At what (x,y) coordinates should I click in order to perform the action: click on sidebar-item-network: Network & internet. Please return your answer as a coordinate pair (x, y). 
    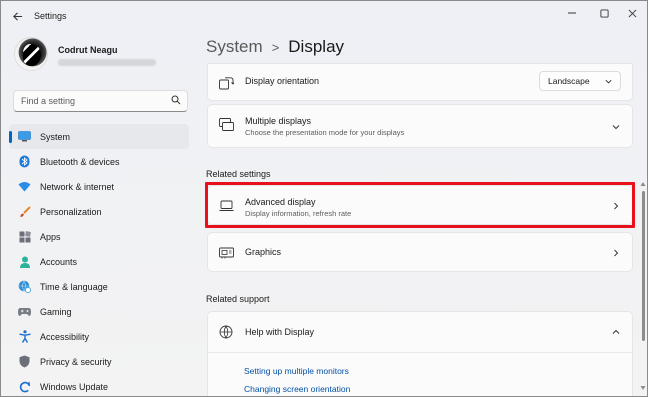
    Looking at the image, I should click on (99, 186).